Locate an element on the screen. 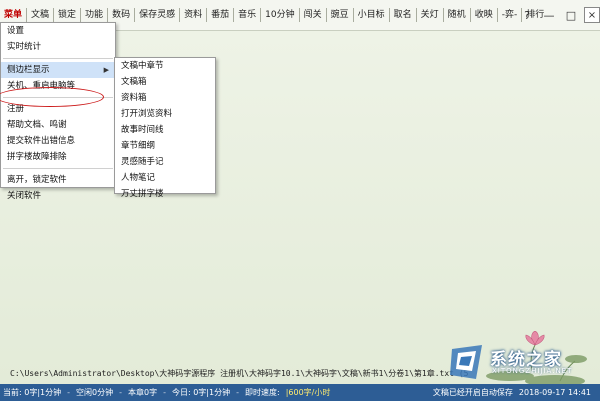 Image resolution: width=600 pixels, height=401 pixels. menu-item-materials: 资料 is located at coordinates (194, 15).